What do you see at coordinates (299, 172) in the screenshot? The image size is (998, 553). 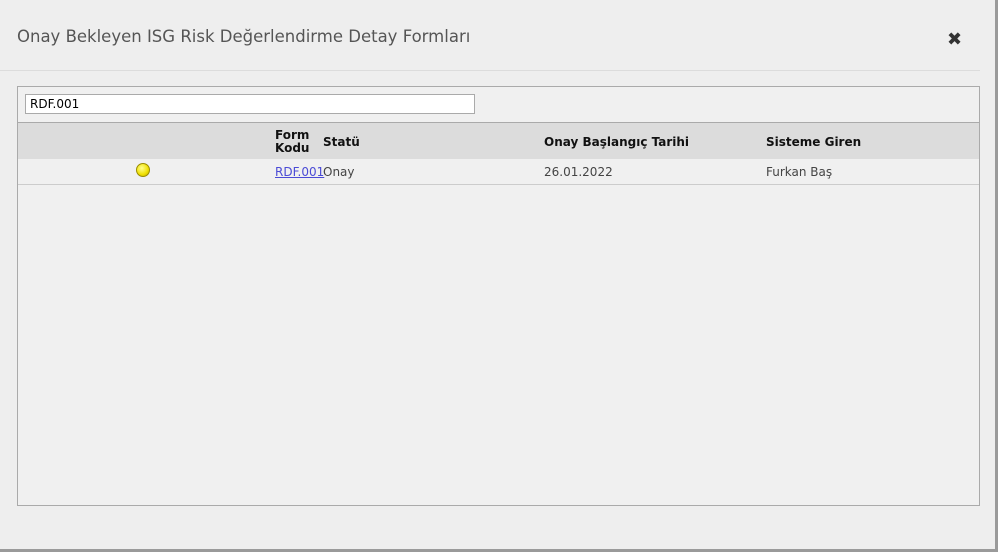 I see `form-code-link: RDF.001` at bounding box center [299, 172].